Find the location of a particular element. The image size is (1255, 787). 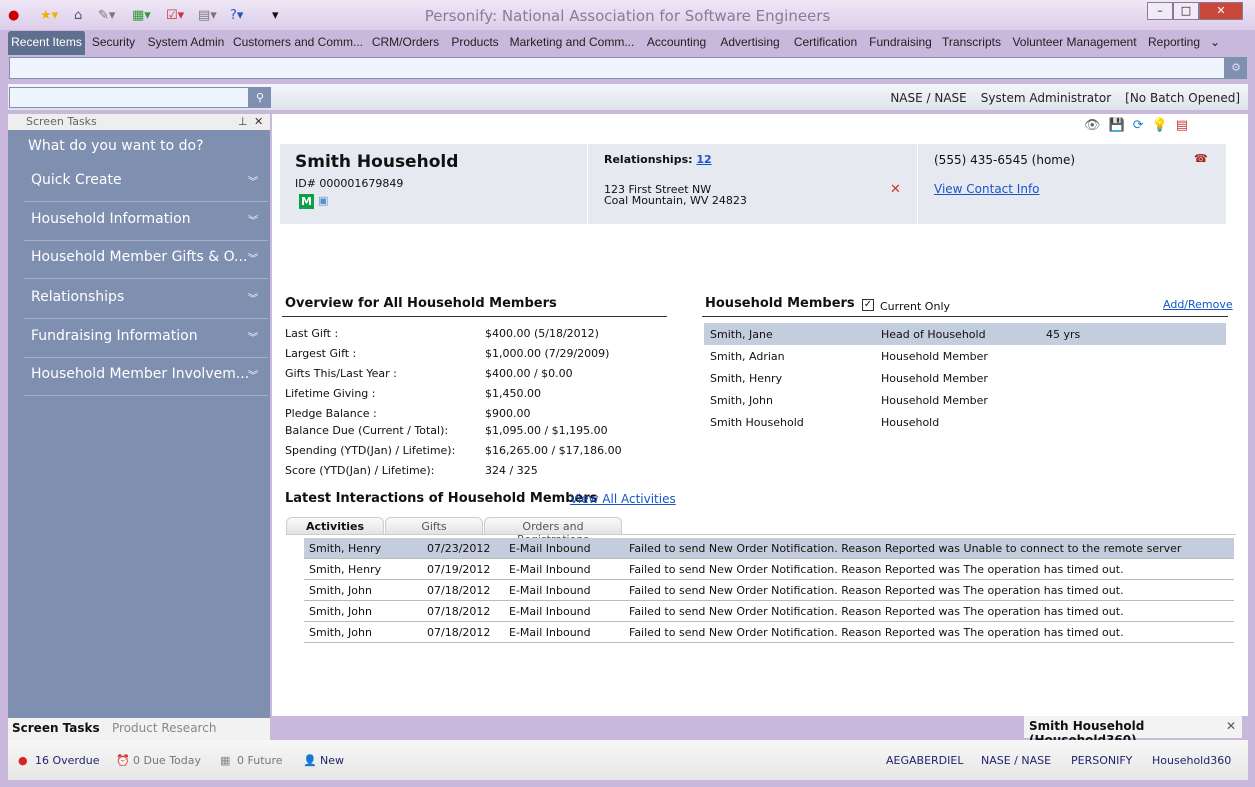

view-icon: 👁 is located at coordinates (1092, 125).